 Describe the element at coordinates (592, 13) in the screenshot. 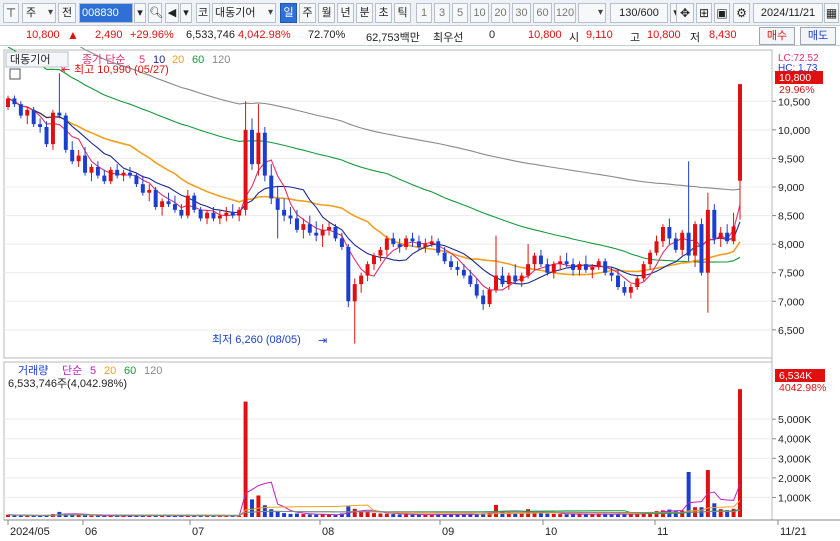

I see `custom-period-select` at that location.